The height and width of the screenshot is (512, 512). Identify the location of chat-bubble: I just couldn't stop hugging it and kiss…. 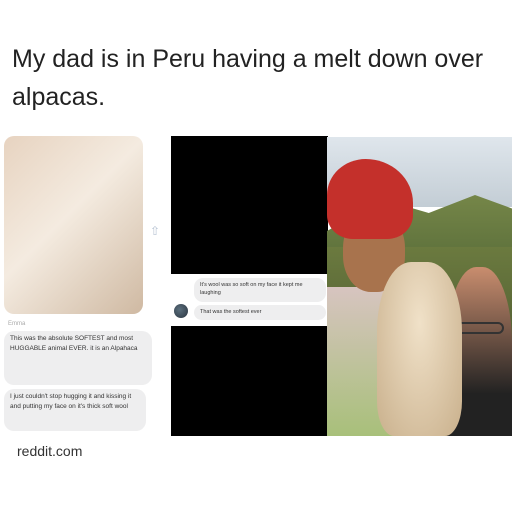
(75, 410).